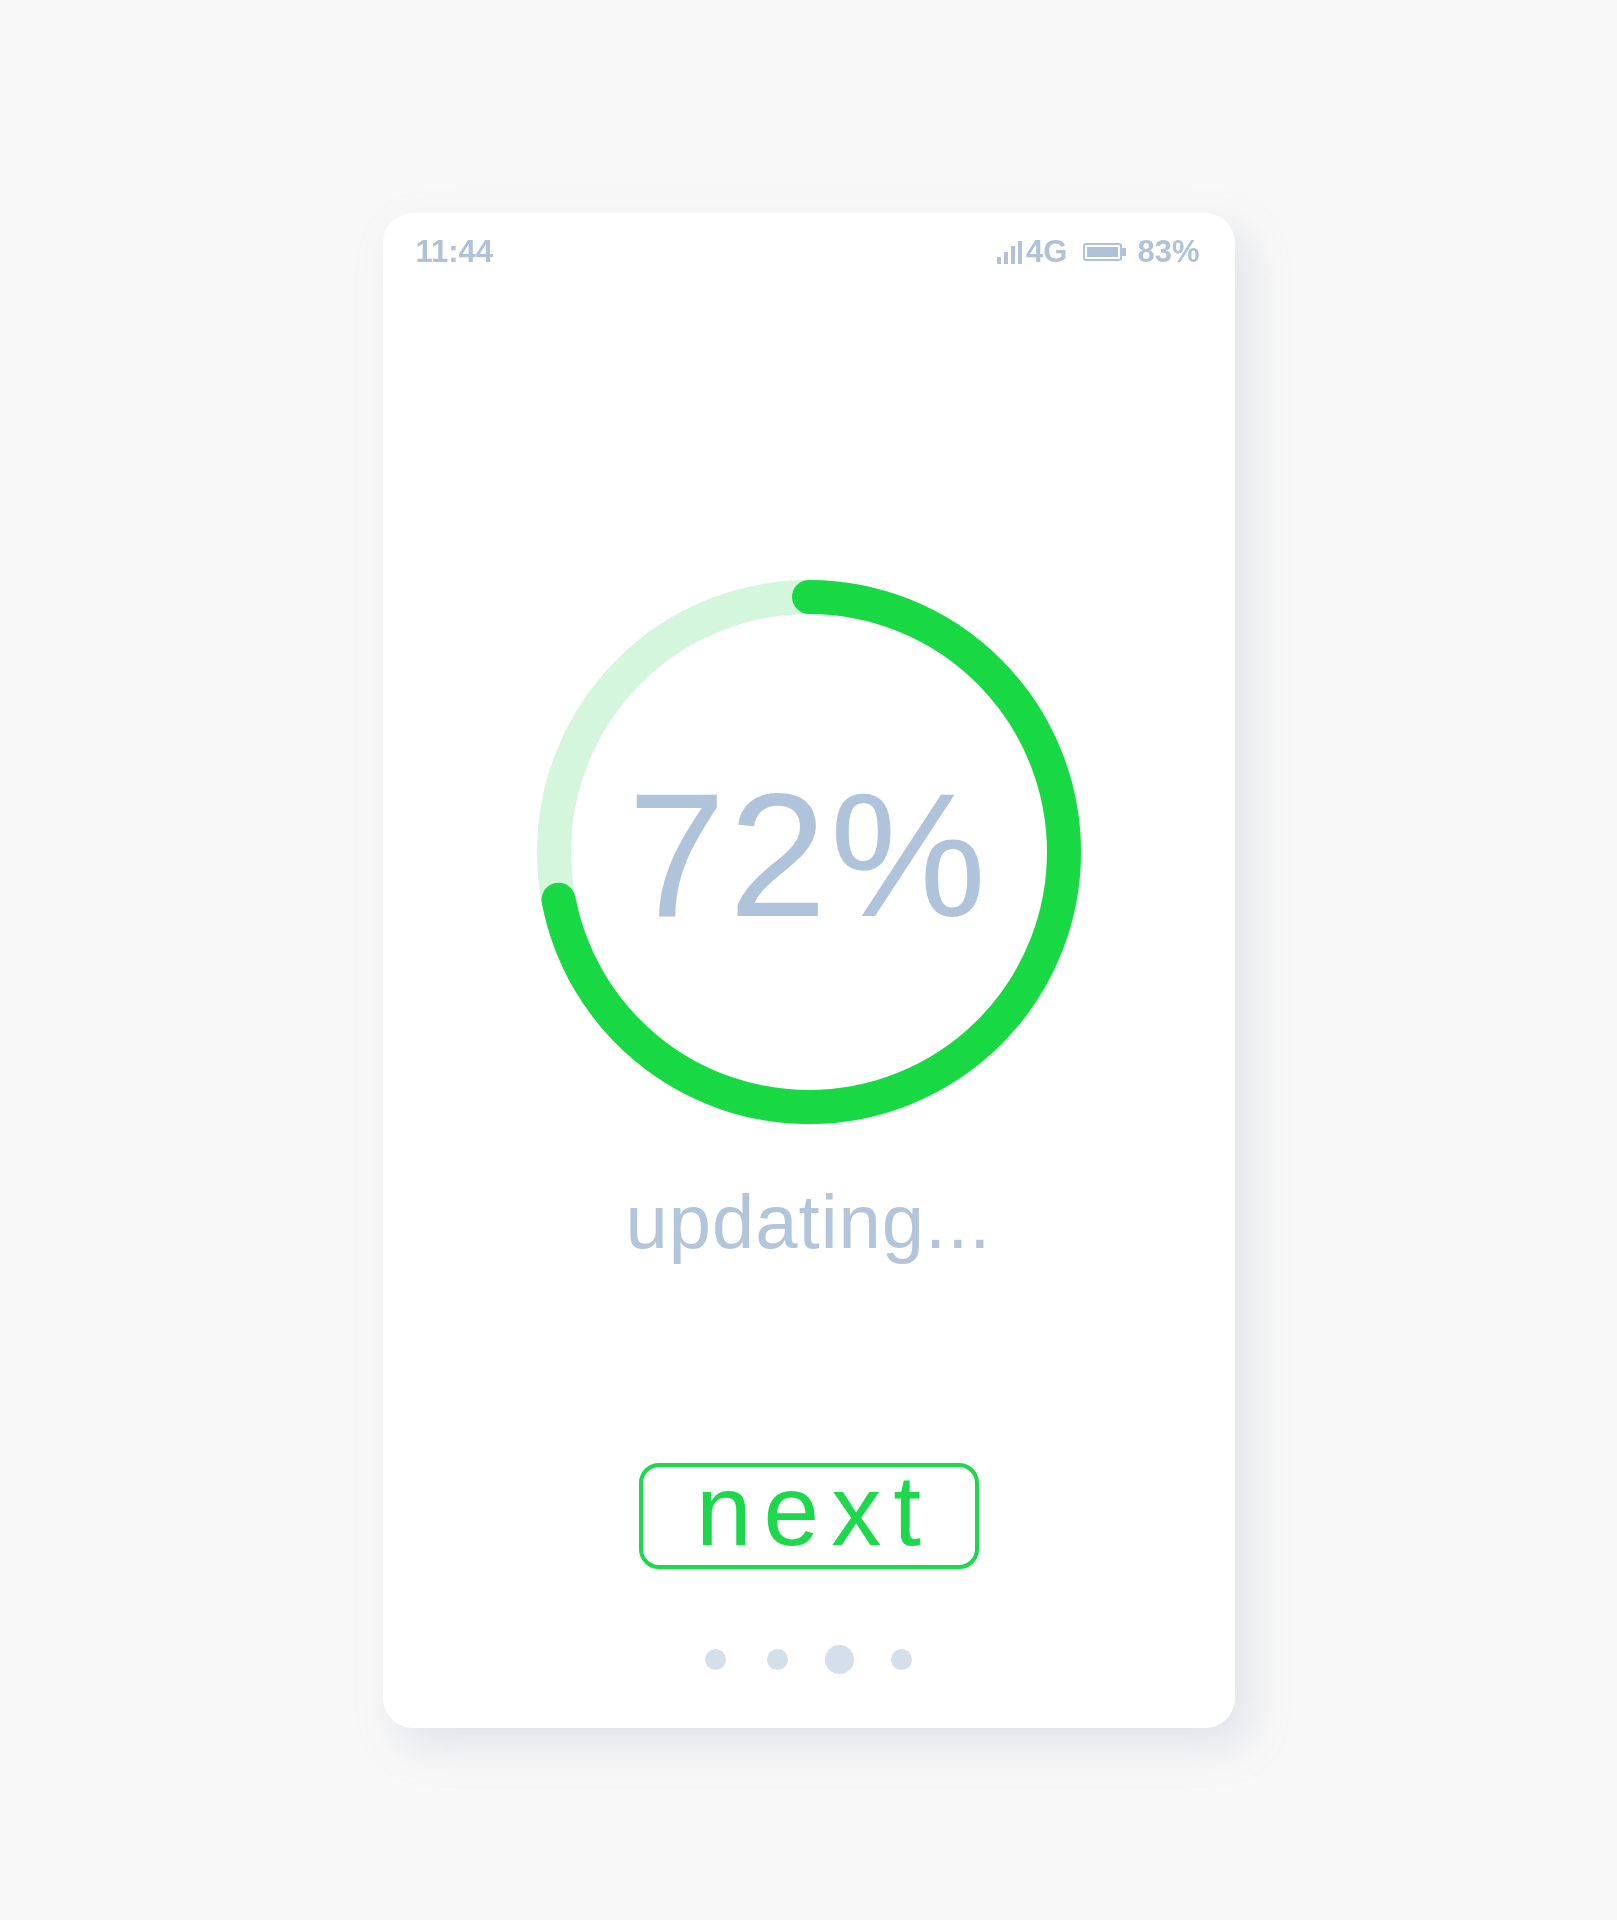 The image size is (1617, 1920). What do you see at coordinates (1105, 252) in the screenshot?
I see `battery-icon` at bounding box center [1105, 252].